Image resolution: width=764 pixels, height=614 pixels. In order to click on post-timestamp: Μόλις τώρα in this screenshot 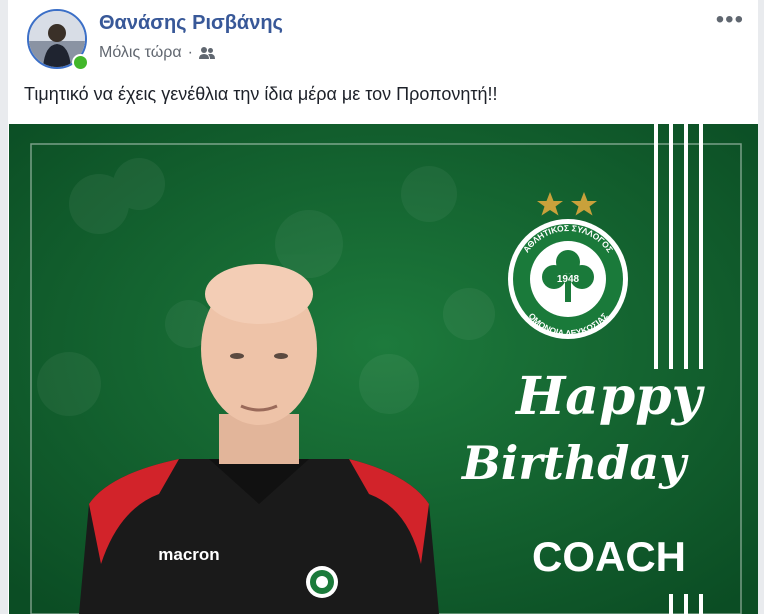, I will do `click(140, 53)`.